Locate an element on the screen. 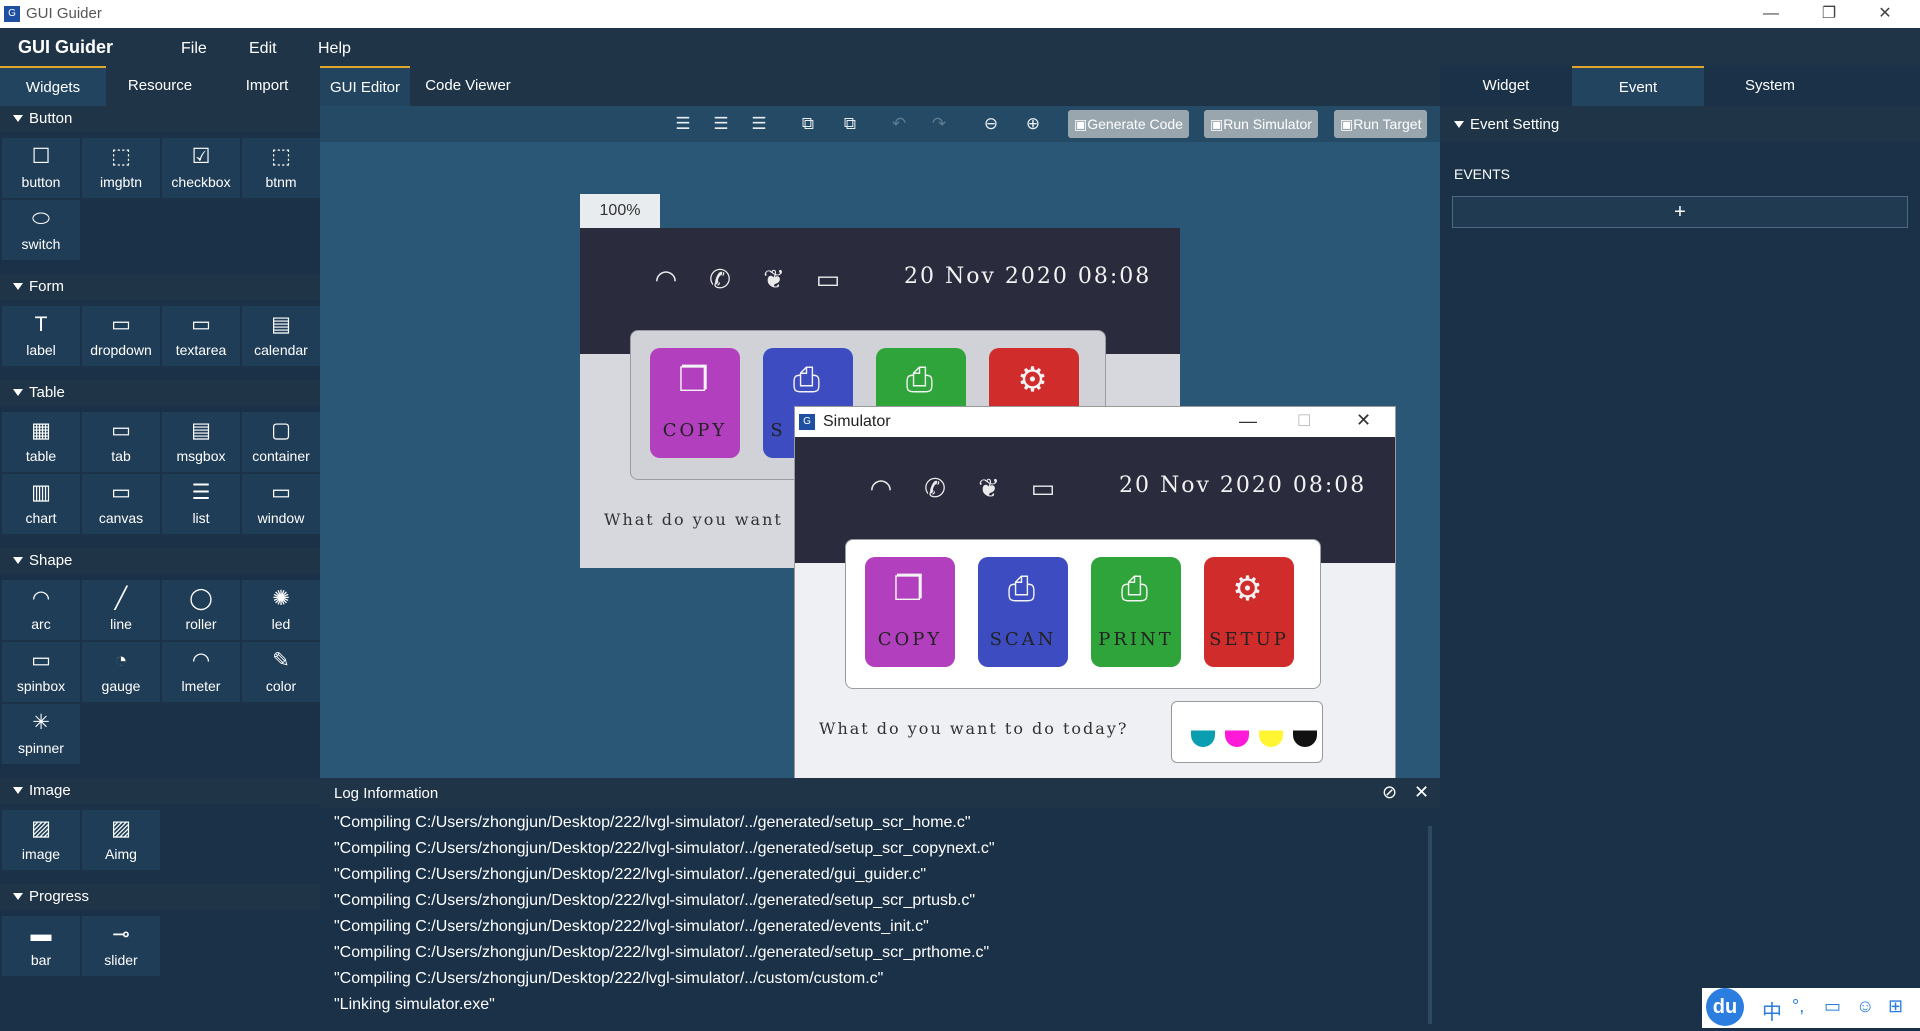 The height and width of the screenshot is (1031, 1920). align-right-icon: ☰ is located at coordinates (759, 124).